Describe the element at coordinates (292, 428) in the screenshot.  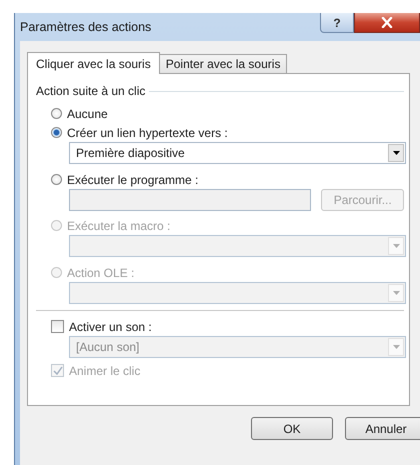
I see `dialog-button: OK` at that location.